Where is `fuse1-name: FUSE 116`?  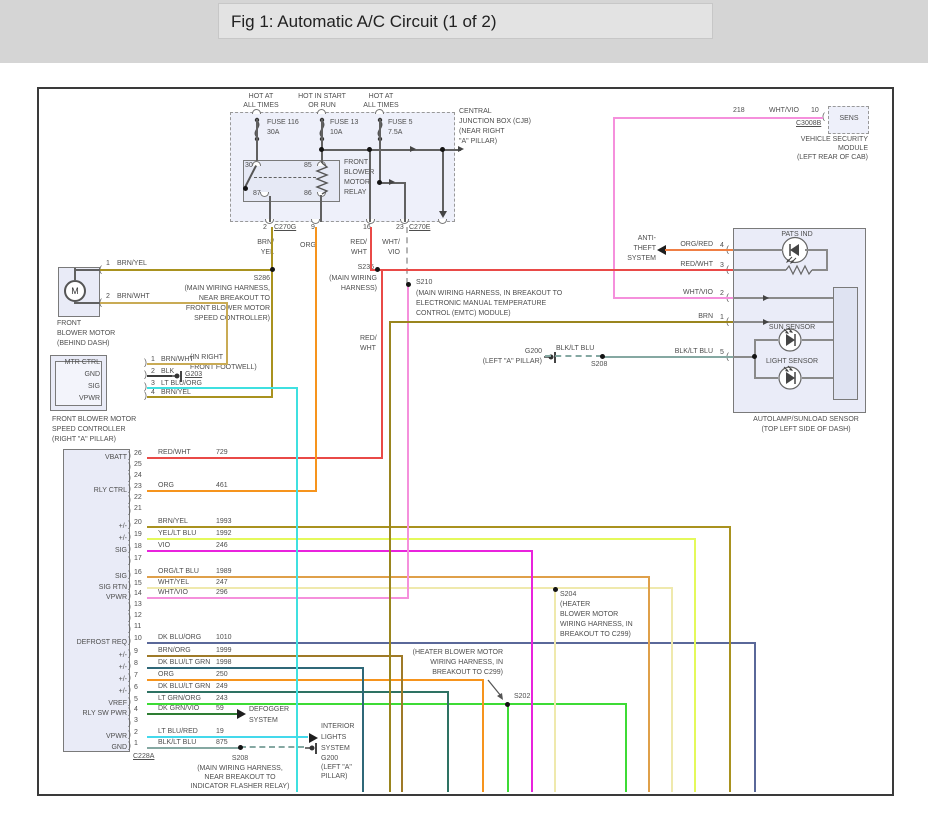
fuse1-name: FUSE 116 is located at coordinates (283, 122).